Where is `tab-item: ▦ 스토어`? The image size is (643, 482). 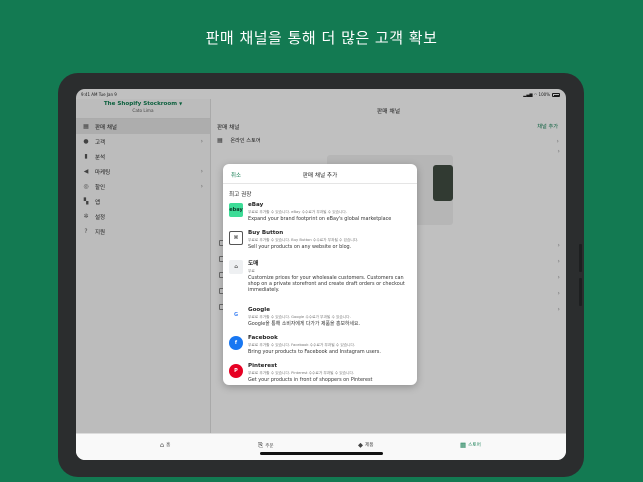 tab-item: ▦ 스토어 is located at coordinates (470, 445).